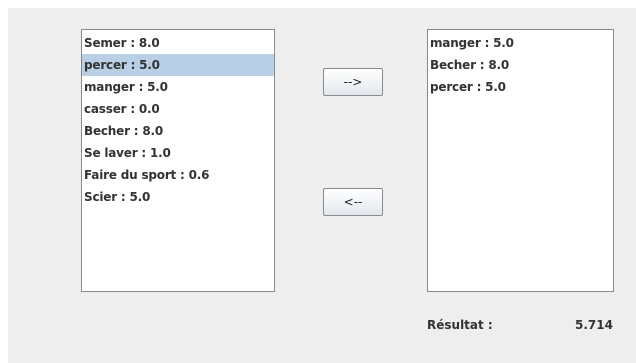 The height and width of the screenshot is (363, 636). I want to click on move-left-button: <--, so click(353, 202).